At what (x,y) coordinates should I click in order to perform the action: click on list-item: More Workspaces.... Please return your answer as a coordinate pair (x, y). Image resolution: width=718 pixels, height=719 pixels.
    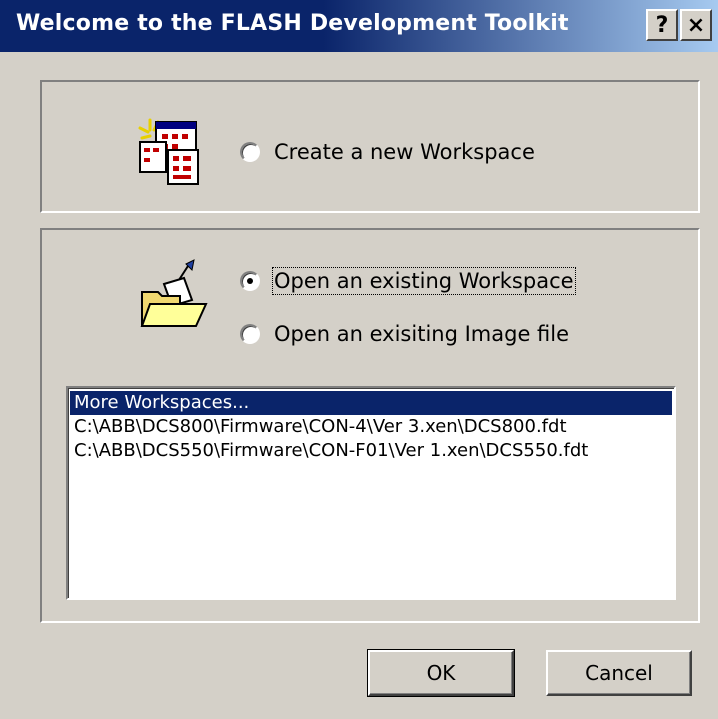
    Looking at the image, I should click on (371, 403).